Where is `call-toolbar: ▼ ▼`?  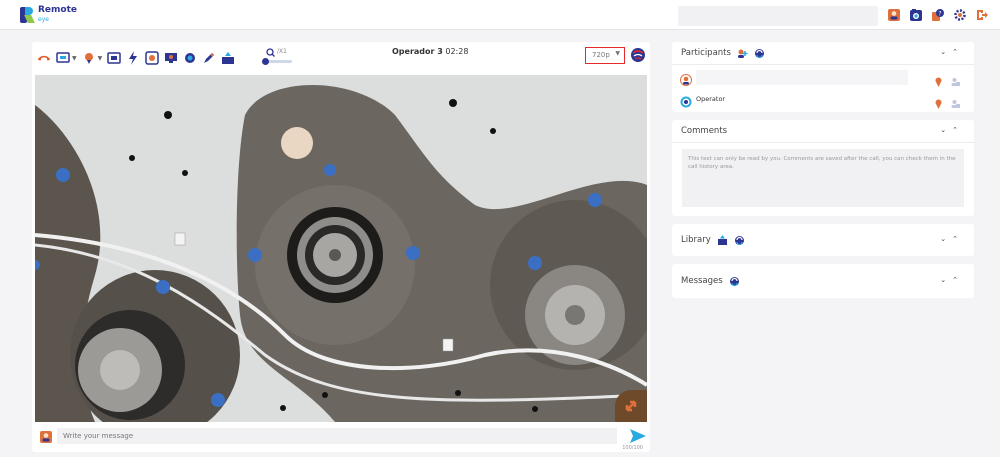 call-toolbar: ▼ ▼ is located at coordinates (136, 58).